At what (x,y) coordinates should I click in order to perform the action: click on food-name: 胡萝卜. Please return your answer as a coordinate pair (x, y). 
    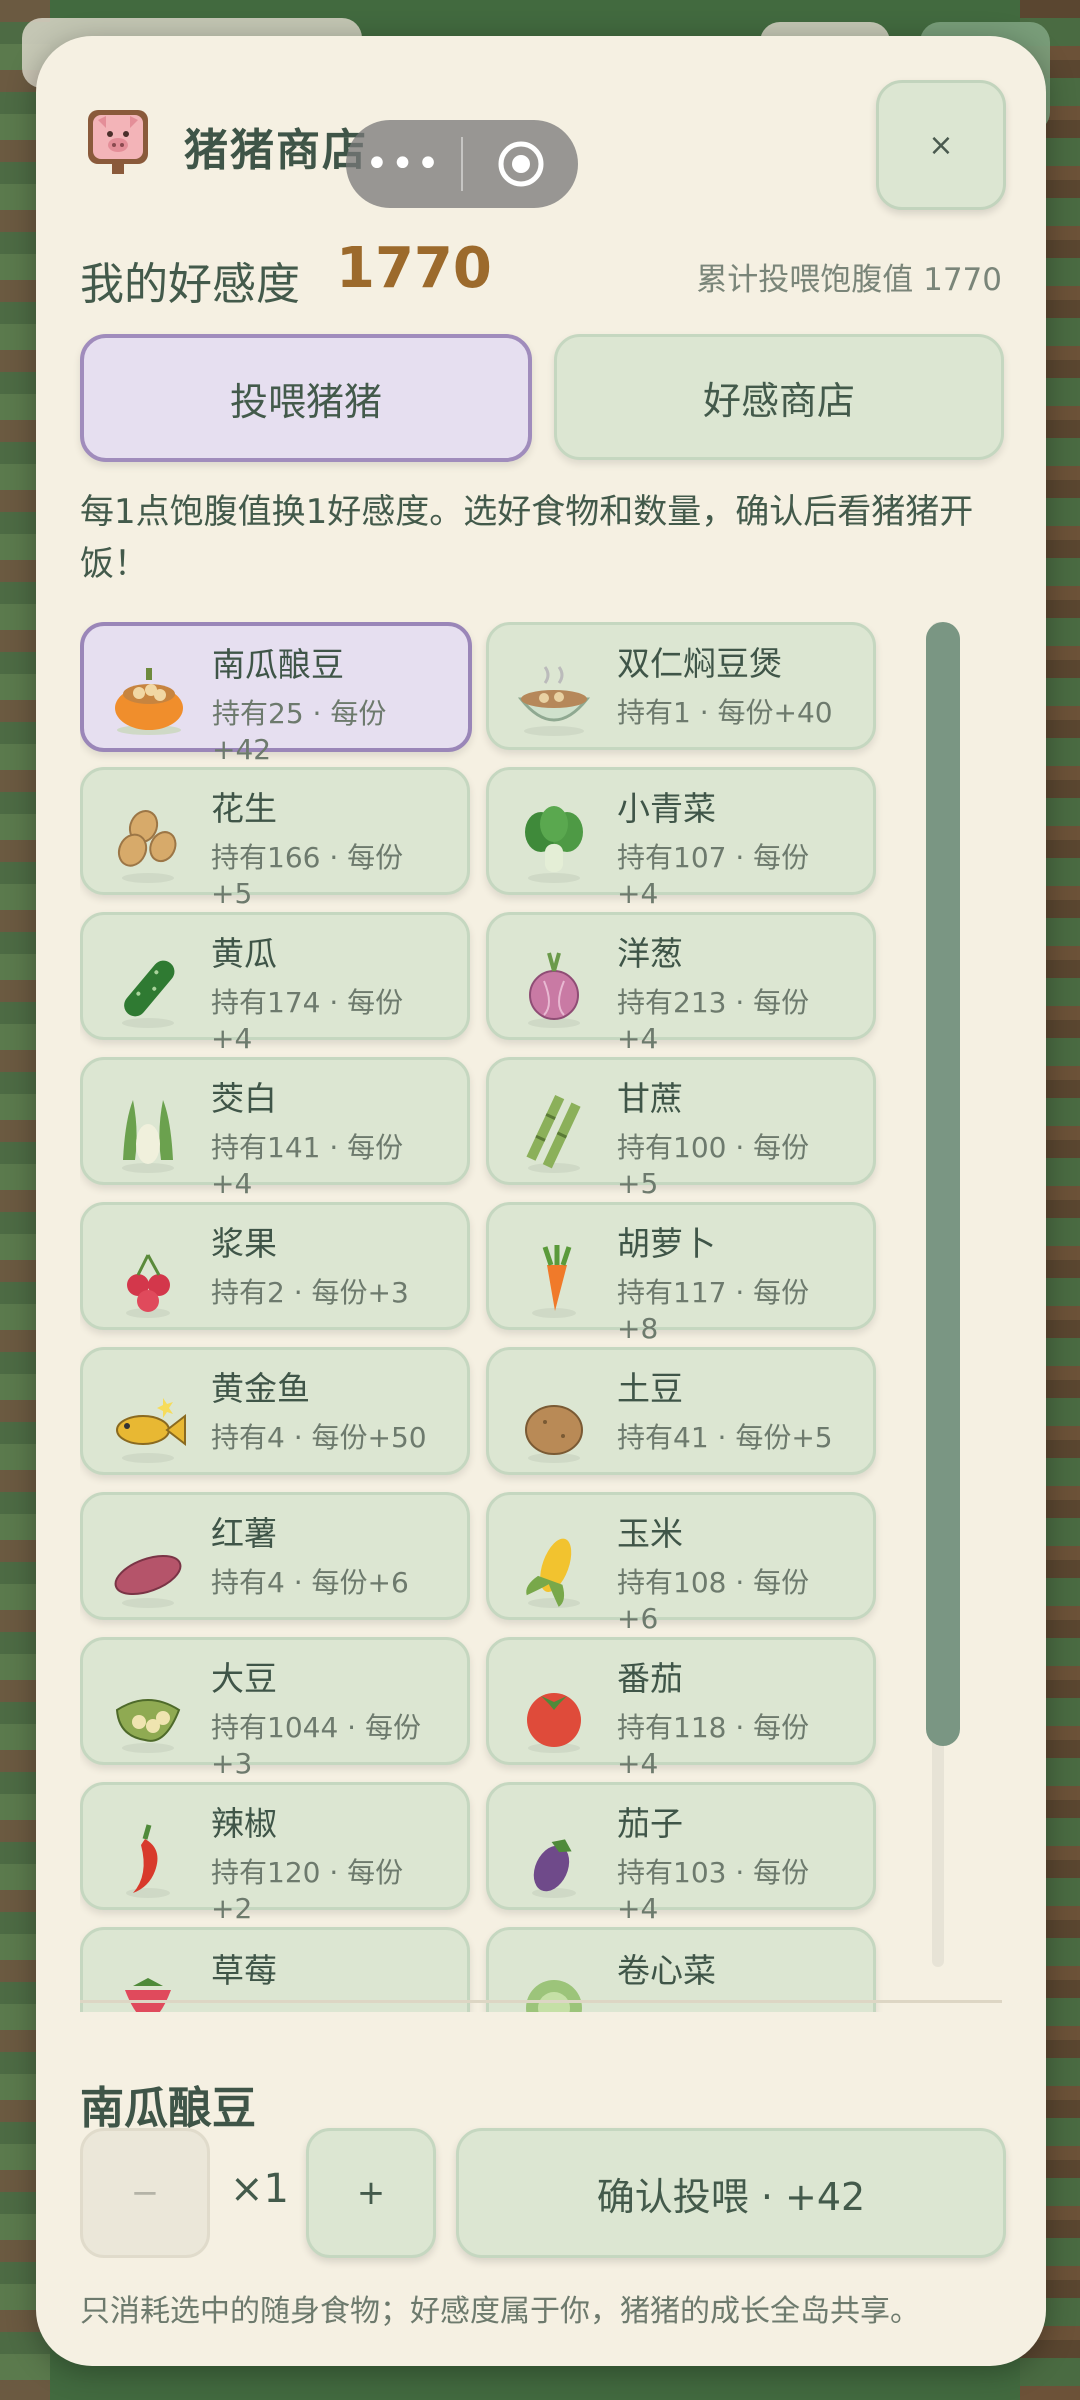
    Looking at the image, I should click on (666, 1243).